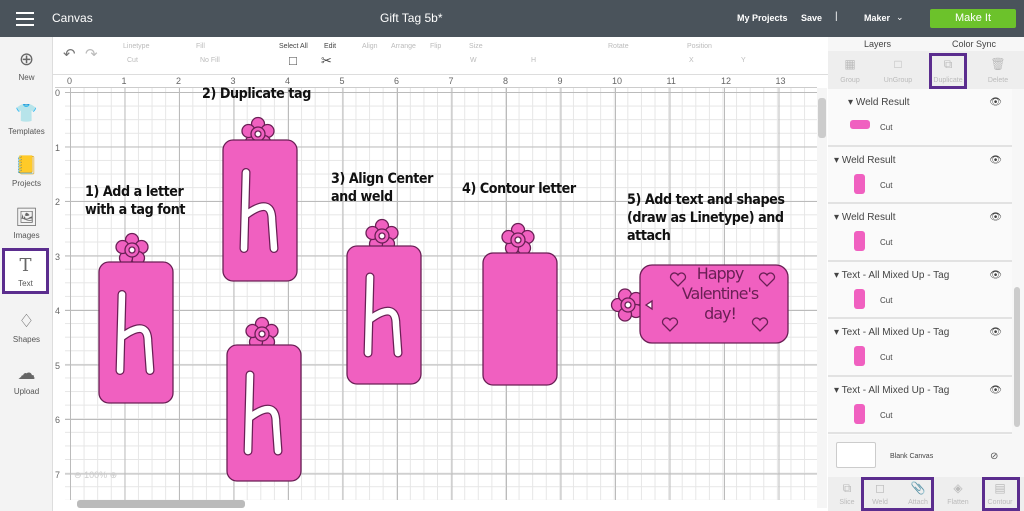 The height and width of the screenshot is (511, 1024). What do you see at coordinates (898, 80) in the screenshot?
I see `ungroup-button: UnGroup` at bounding box center [898, 80].